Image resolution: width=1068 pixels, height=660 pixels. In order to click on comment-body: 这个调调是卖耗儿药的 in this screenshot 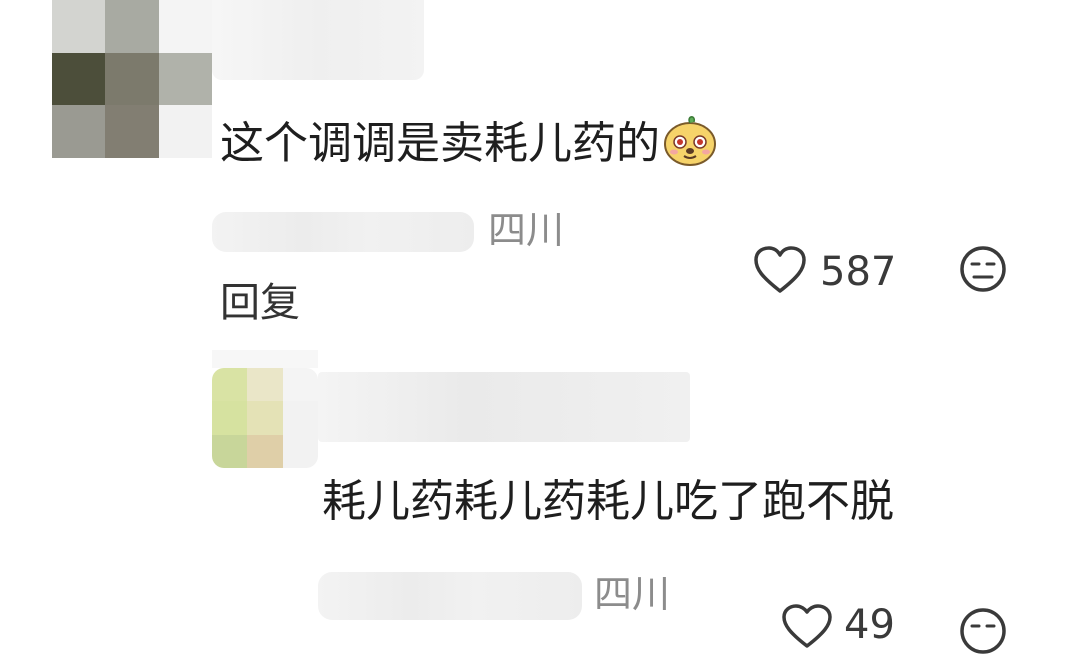, I will do `click(440, 143)`.